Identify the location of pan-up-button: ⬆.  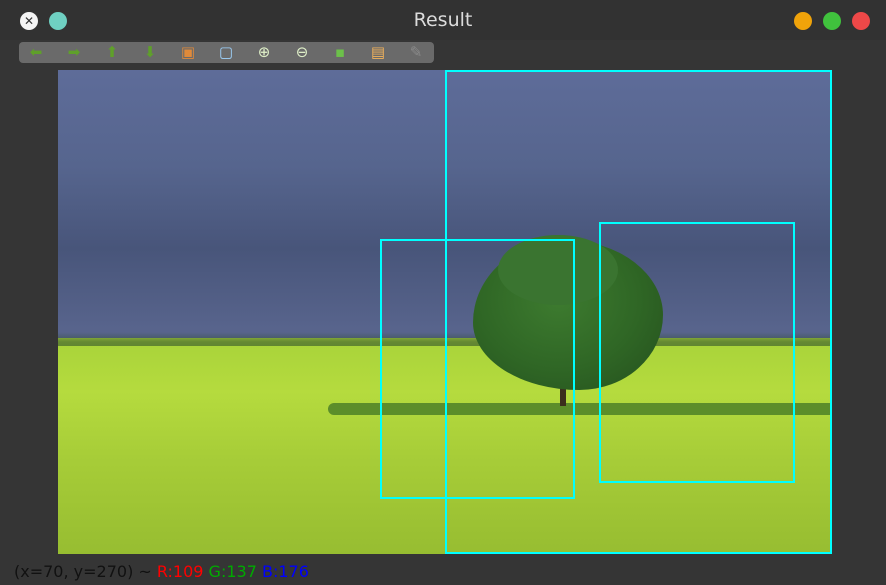
(112, 52).